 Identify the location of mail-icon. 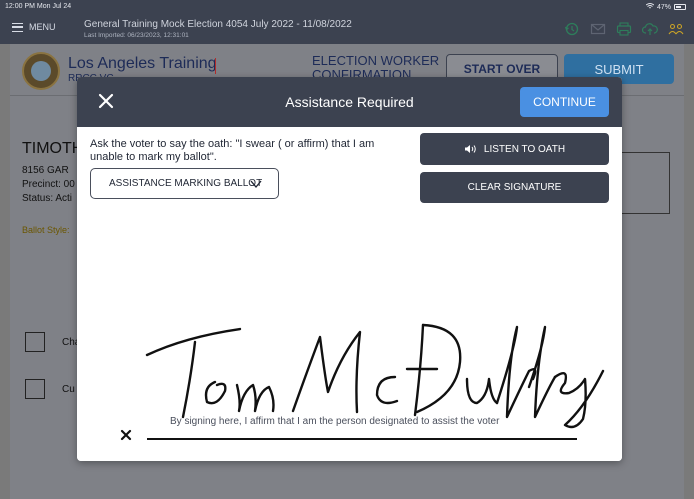
(598, 29).